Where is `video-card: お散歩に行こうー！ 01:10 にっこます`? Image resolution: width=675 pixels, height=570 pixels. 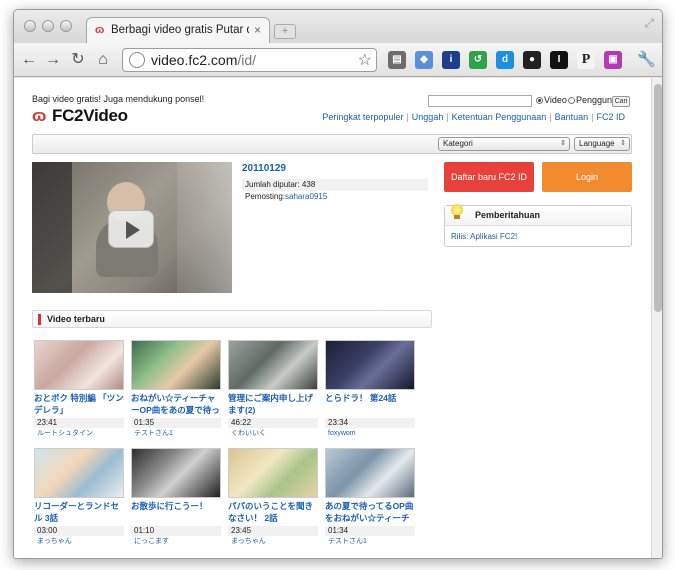 video-card: お散歩に行こうー！ 01:10 にっこます is located at coordinates (176, 498).